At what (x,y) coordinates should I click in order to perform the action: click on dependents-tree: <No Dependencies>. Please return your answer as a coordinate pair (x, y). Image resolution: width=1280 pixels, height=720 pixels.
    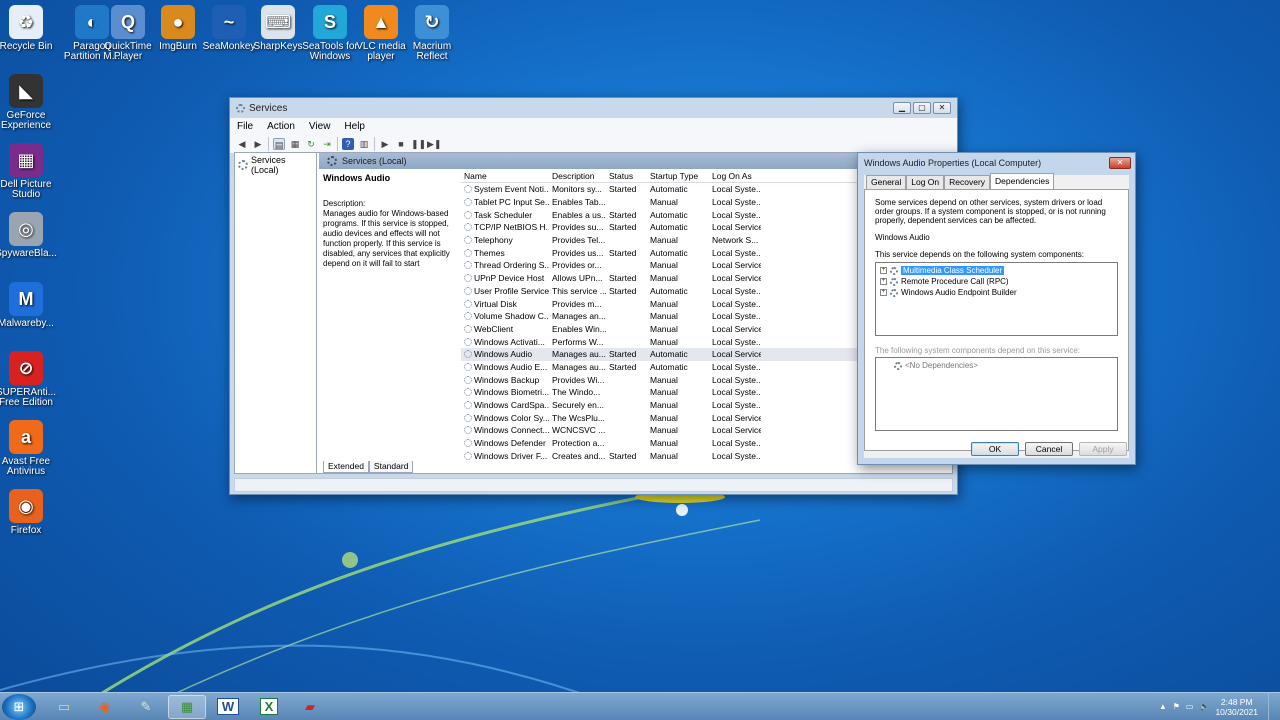
    Looking at the image, I should click on (996, 394).